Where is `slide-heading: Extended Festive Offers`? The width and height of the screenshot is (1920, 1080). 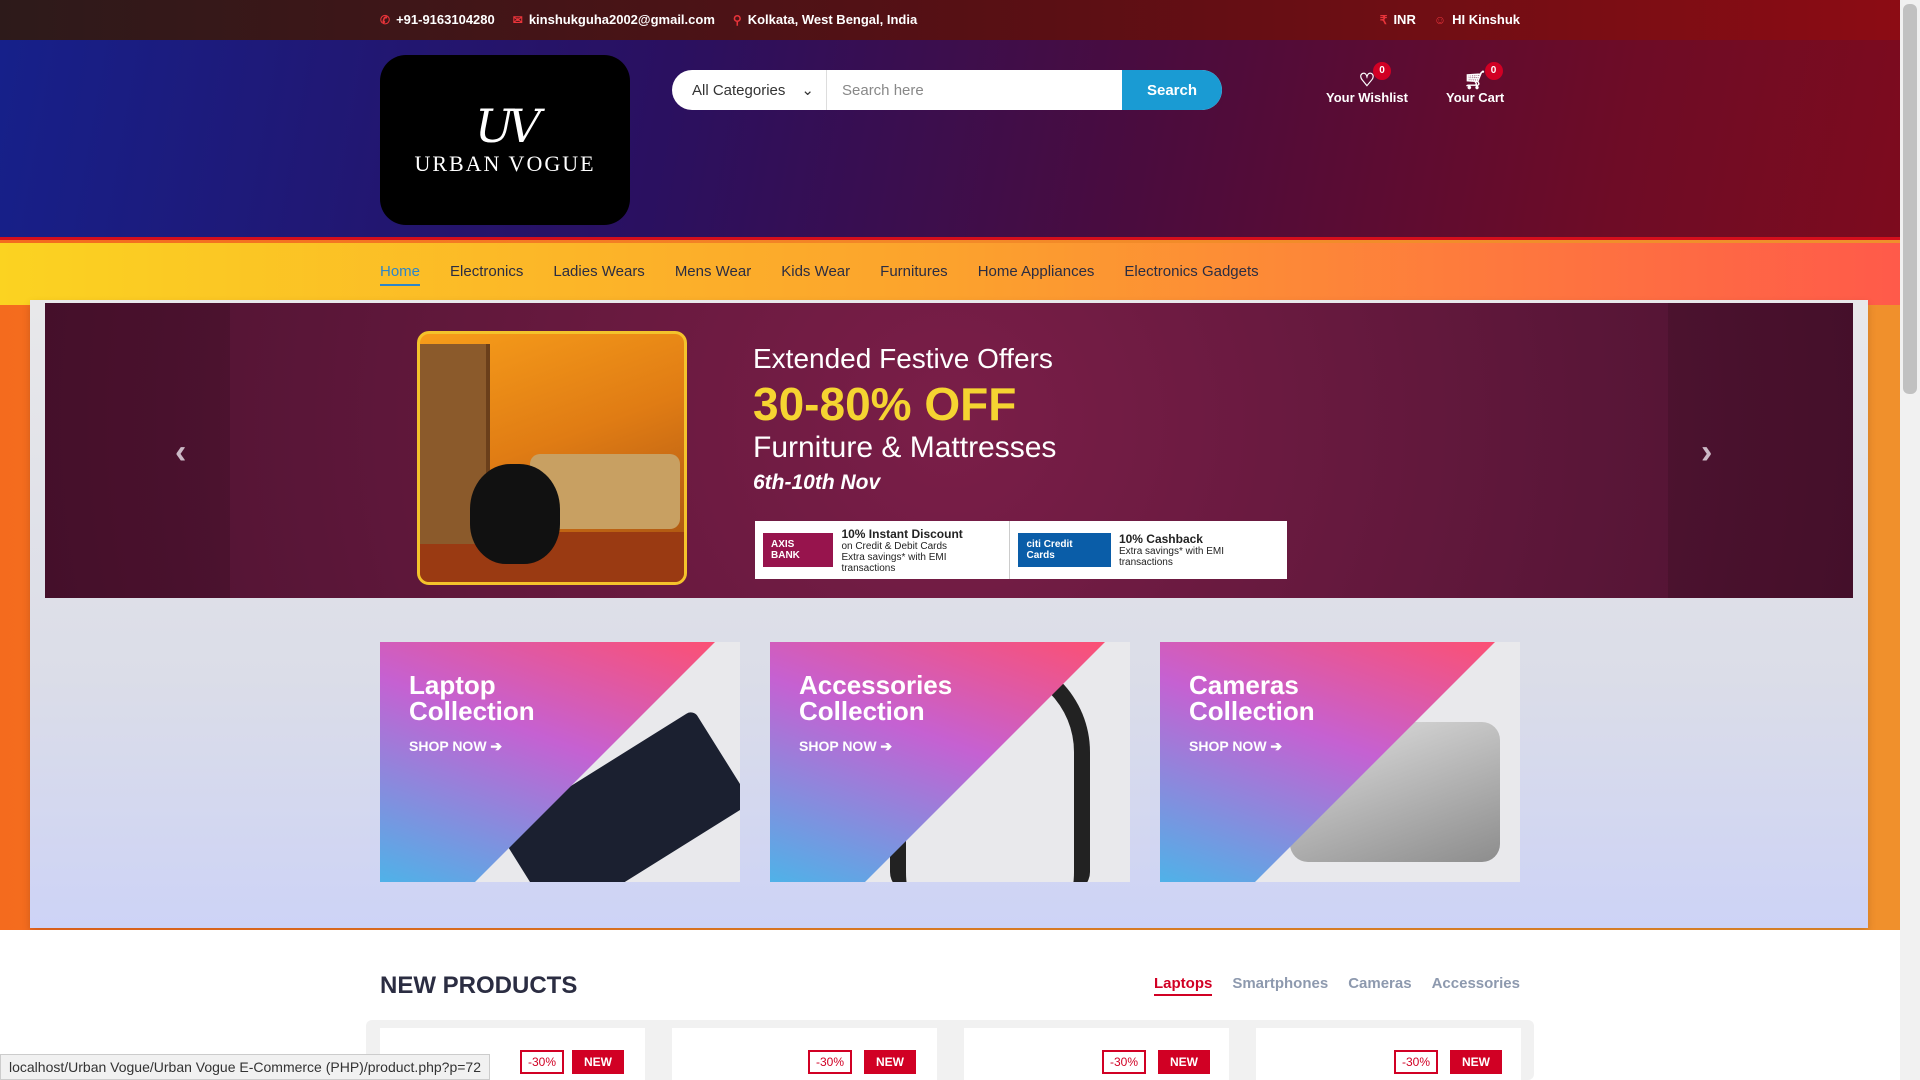
slide-heading: Extended Festive Offers is located at coordinates (903, 358).